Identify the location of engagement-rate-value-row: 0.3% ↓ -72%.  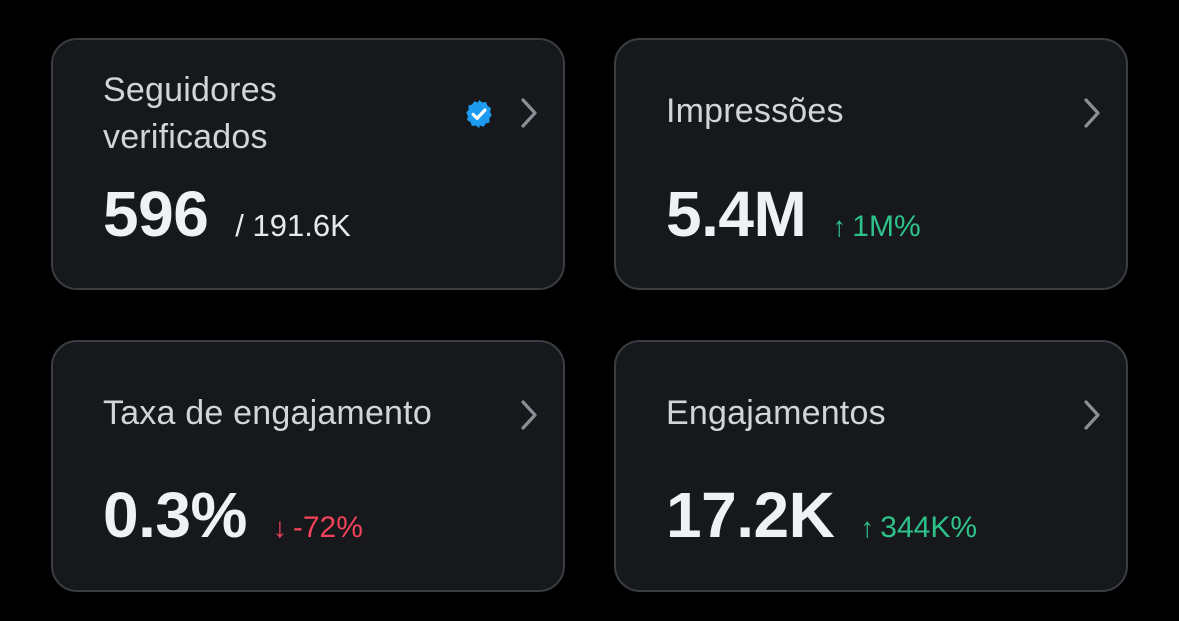
(233, 515).